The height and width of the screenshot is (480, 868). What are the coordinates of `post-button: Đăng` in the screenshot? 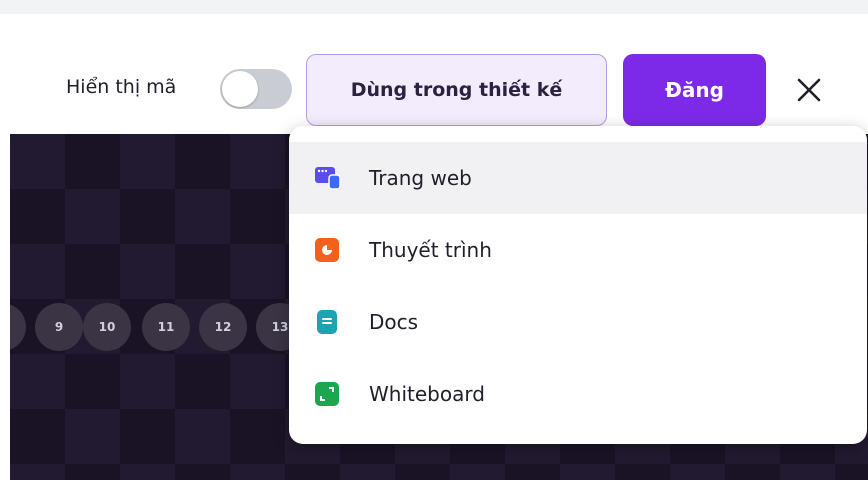 It's located at (694, 90).